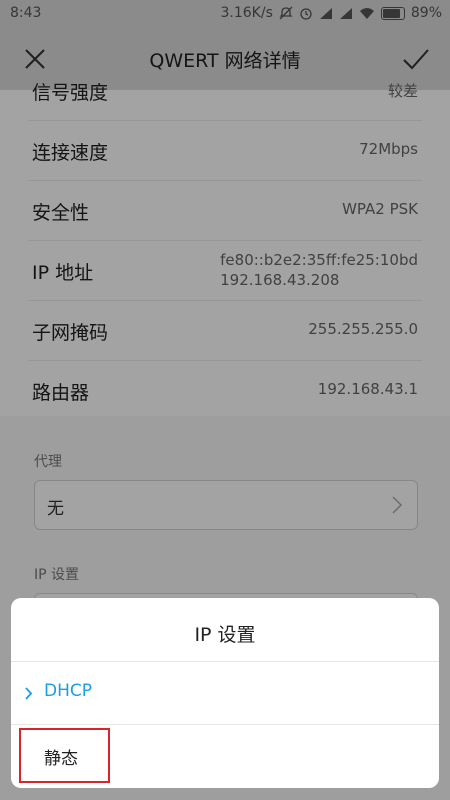 This screenshot has height=800, width=450. I want to click on selected-chevron-icon, so click(29, 693).